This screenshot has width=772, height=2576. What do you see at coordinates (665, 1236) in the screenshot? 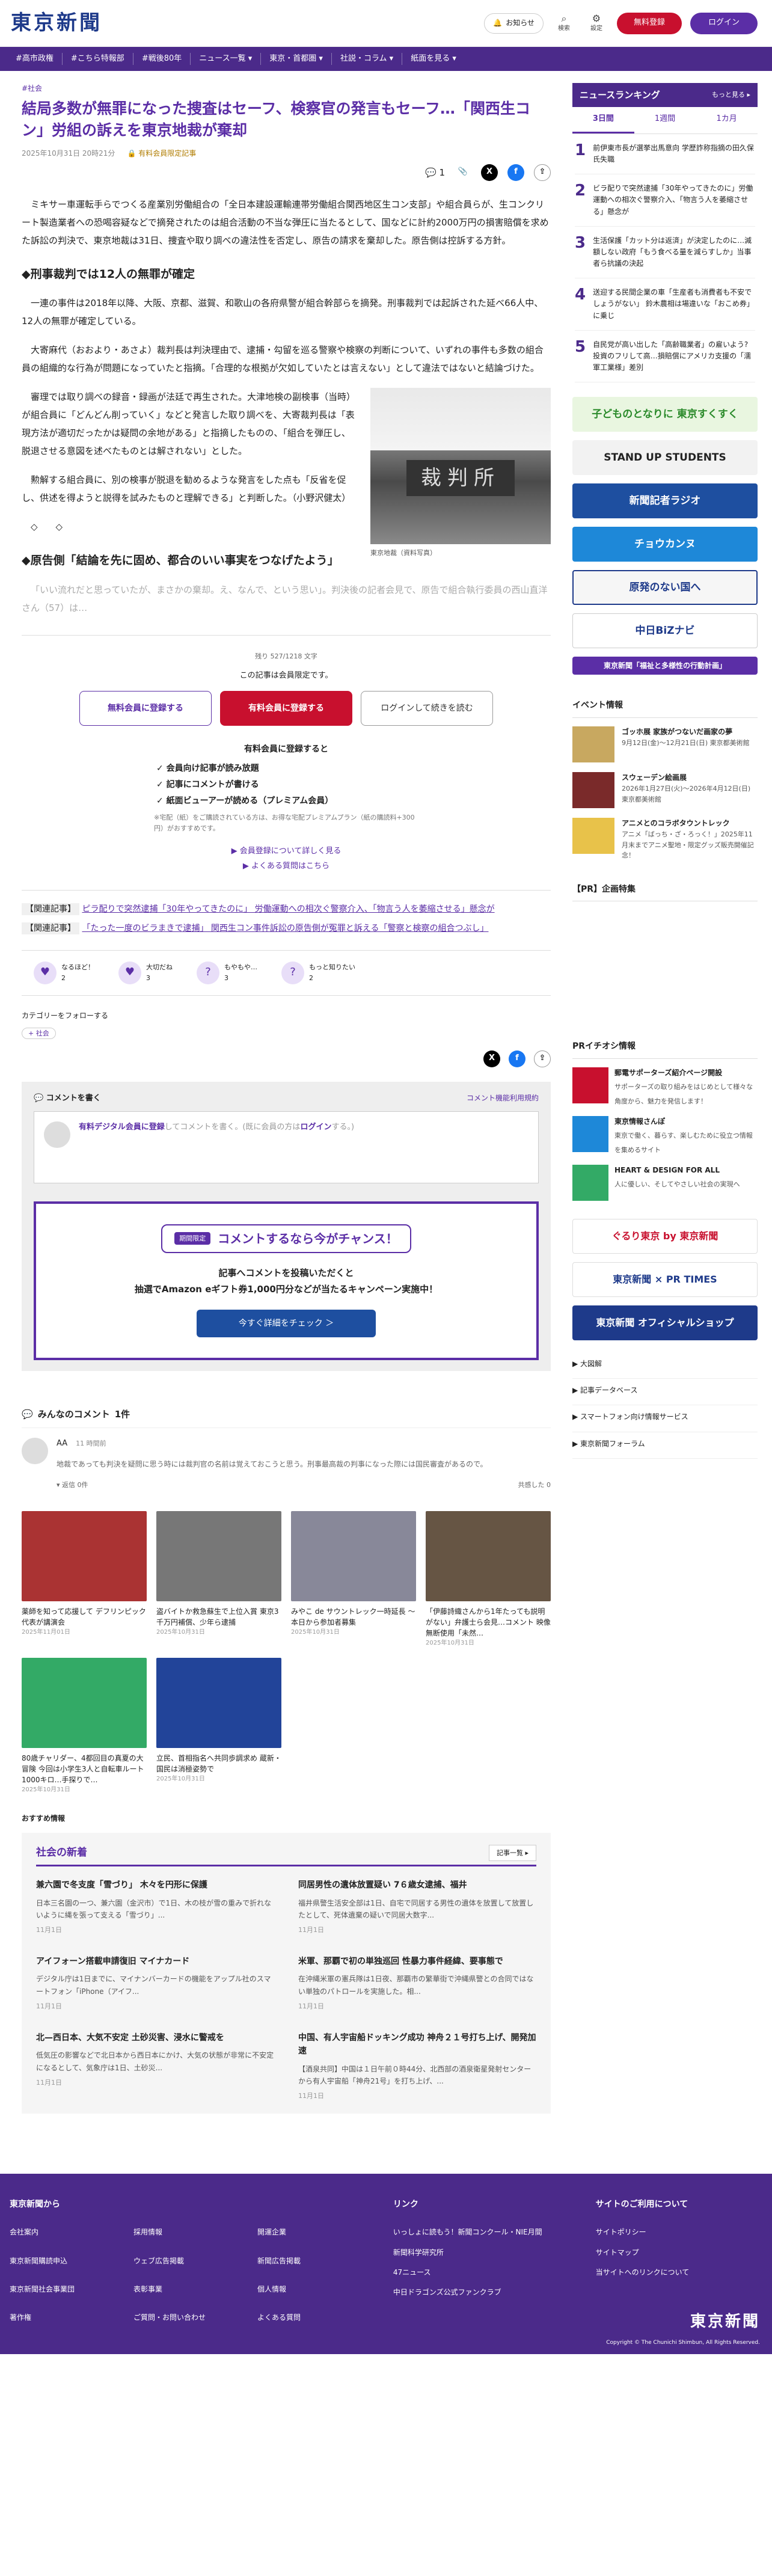
I see `banner-gururi: ぐるり東京 by 東京新聞` at bounding box center [665, 1236].